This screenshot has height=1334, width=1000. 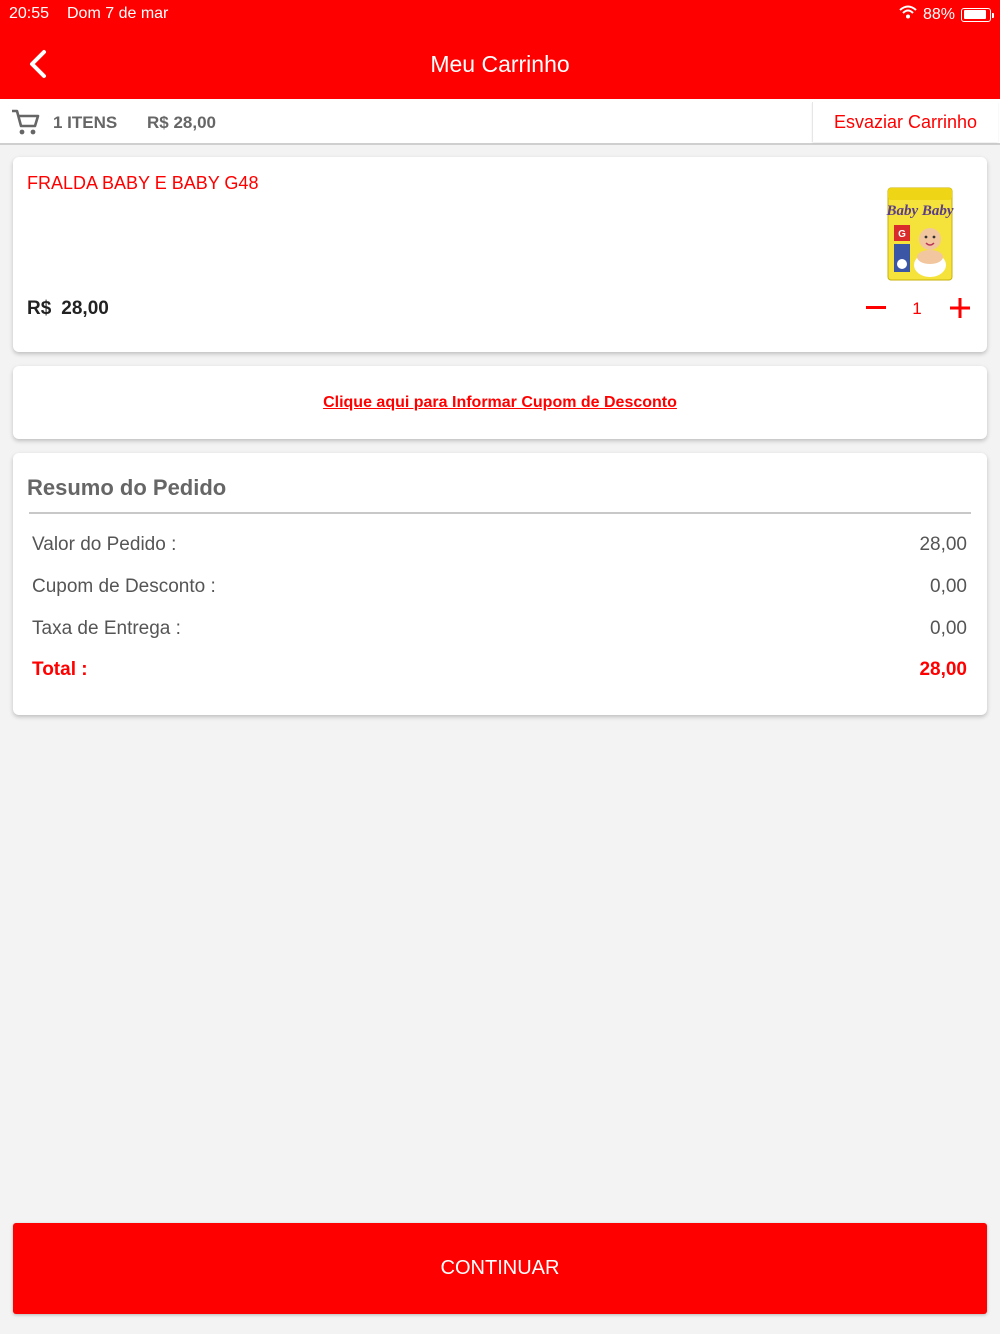 I want to click on battery-percentage: 88%, so click(x=938, y=14).